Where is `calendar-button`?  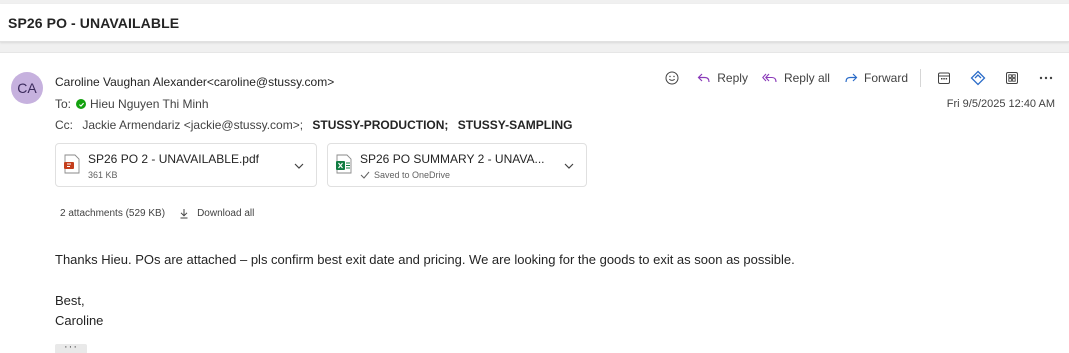 calendar-button is located at coordinates (944, 78).